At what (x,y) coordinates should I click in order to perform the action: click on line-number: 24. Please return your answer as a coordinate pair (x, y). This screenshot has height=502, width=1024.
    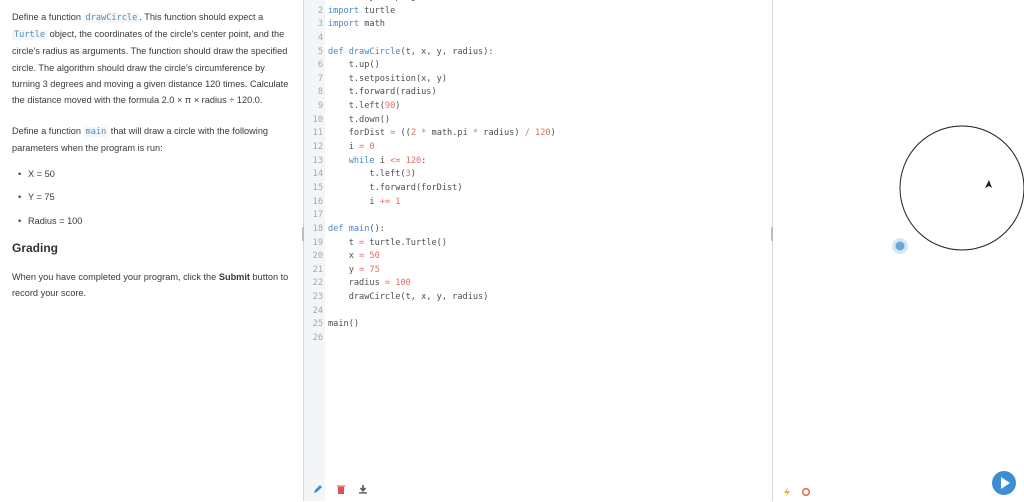
    Looking at the image, I should click on (317, 310).